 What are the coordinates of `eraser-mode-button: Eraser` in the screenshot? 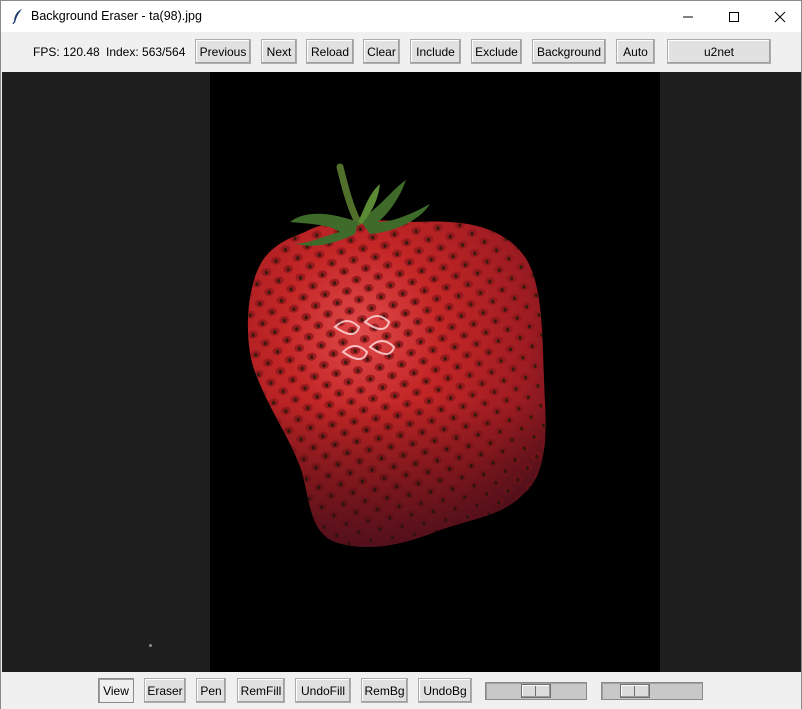 It's located at (165, 690).